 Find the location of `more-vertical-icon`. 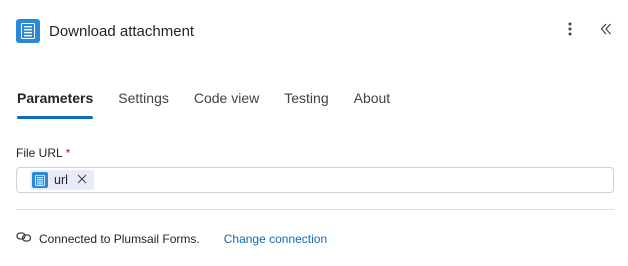

more-vertical-icon is located at coordinates (570, 31).